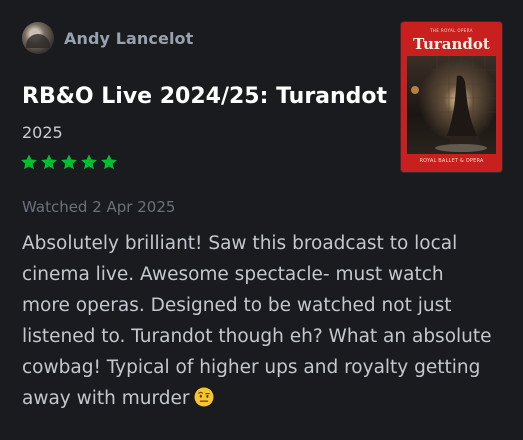  I want to click on poster-top-text: THE ROYAL OPERA, so click(451, 30).